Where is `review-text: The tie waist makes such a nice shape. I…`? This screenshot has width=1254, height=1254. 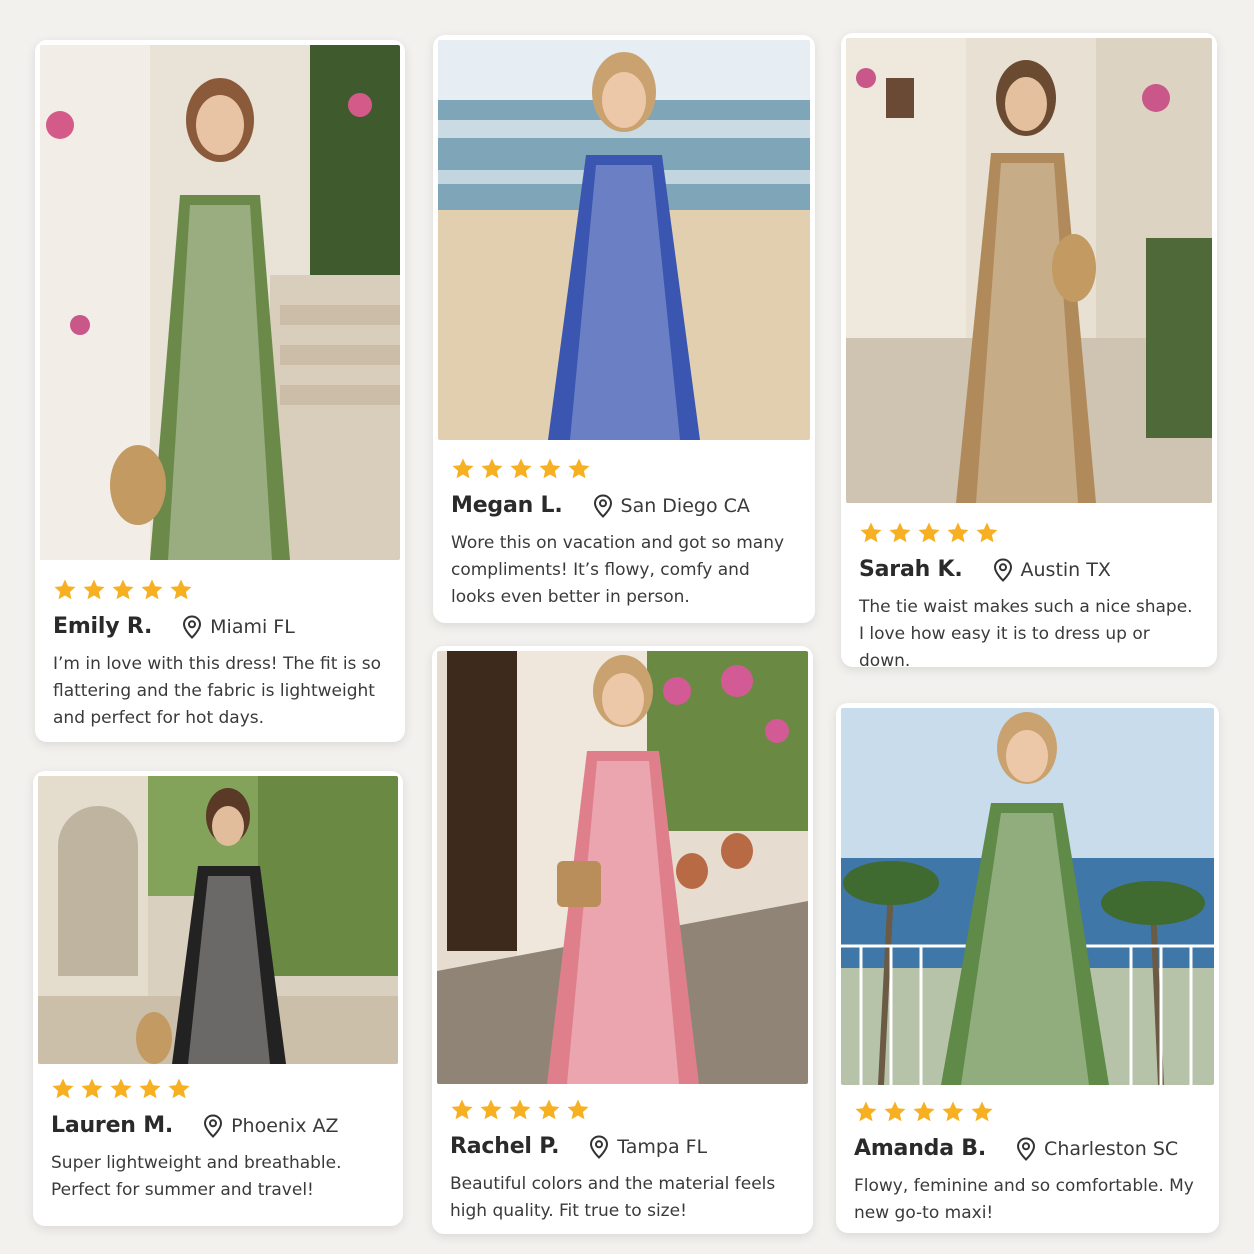
review-text: The tie waist makes such a nice shape. I… is located at coordinates (1026, 632).